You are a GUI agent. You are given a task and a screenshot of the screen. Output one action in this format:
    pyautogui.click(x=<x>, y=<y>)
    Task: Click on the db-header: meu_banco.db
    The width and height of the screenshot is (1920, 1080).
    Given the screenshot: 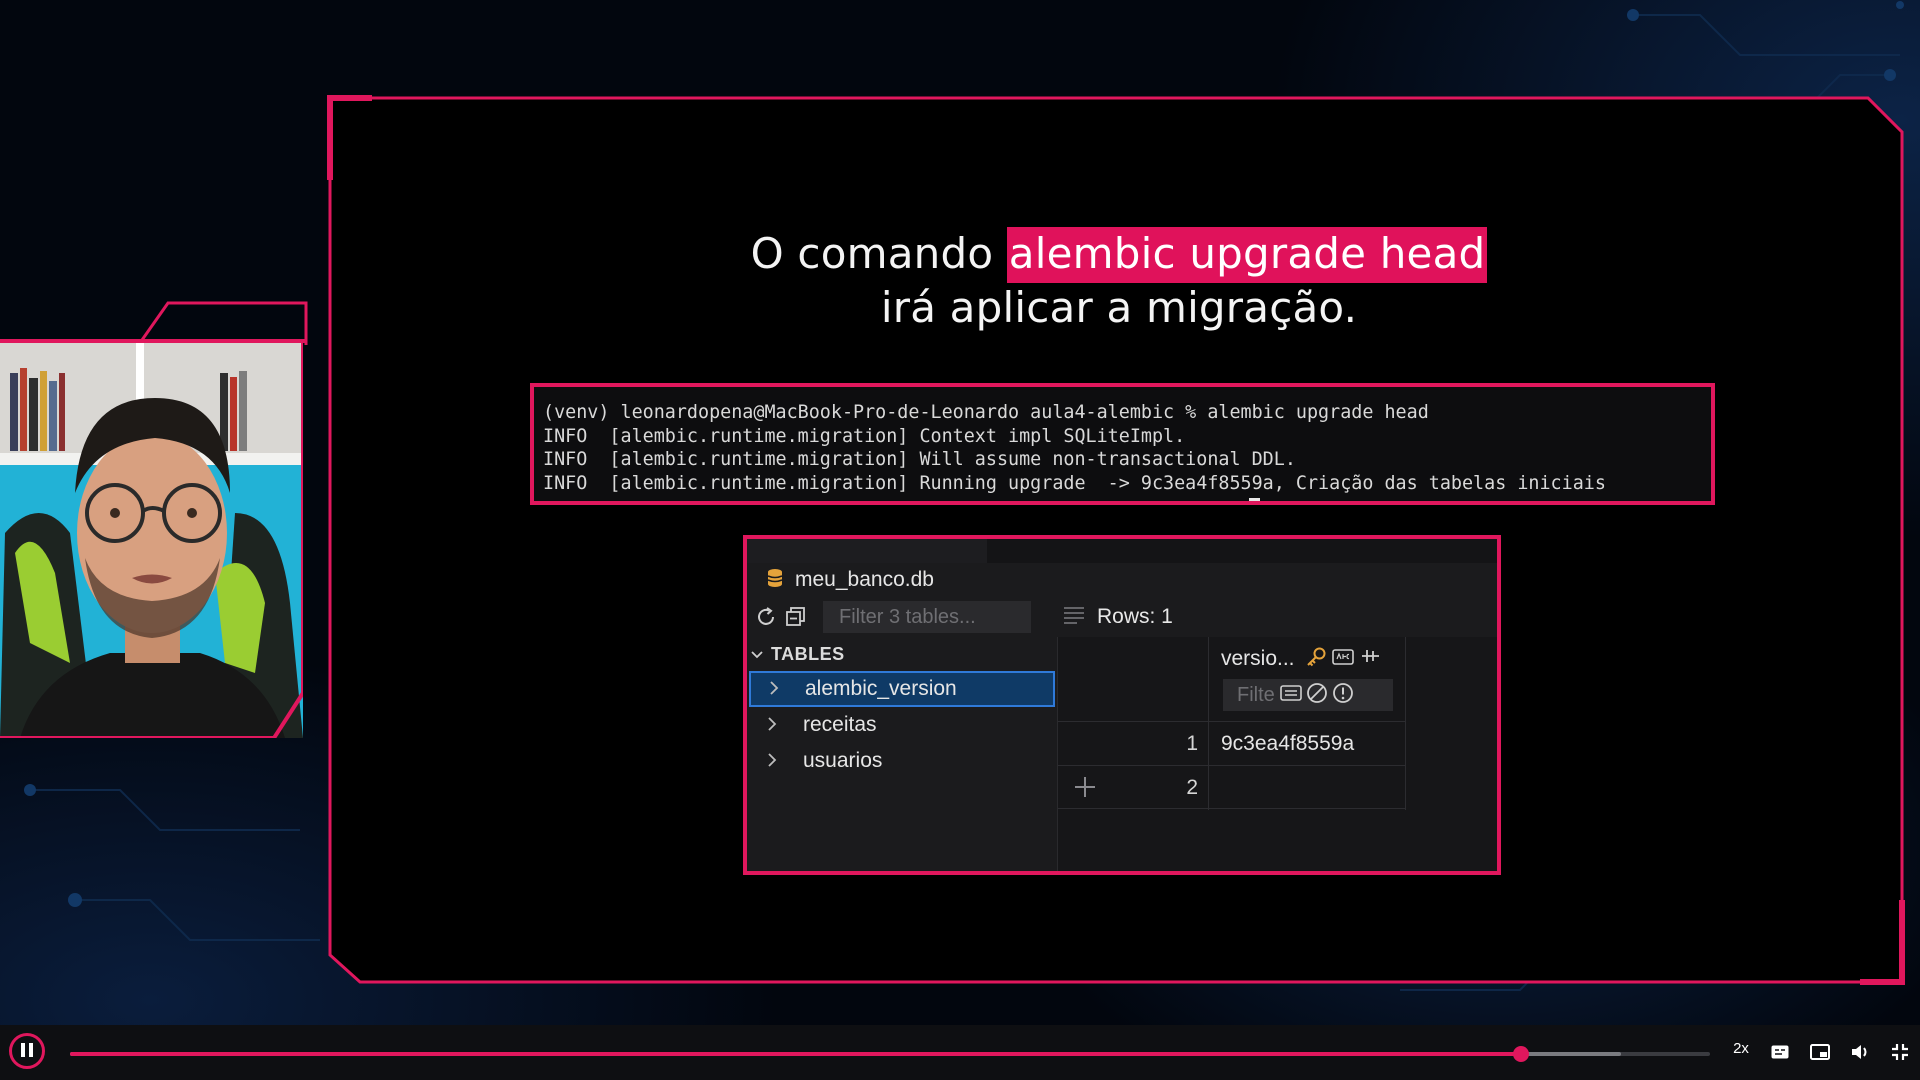 What is the action you would take?
    pyautogui.click(x=1122, y=580)
    